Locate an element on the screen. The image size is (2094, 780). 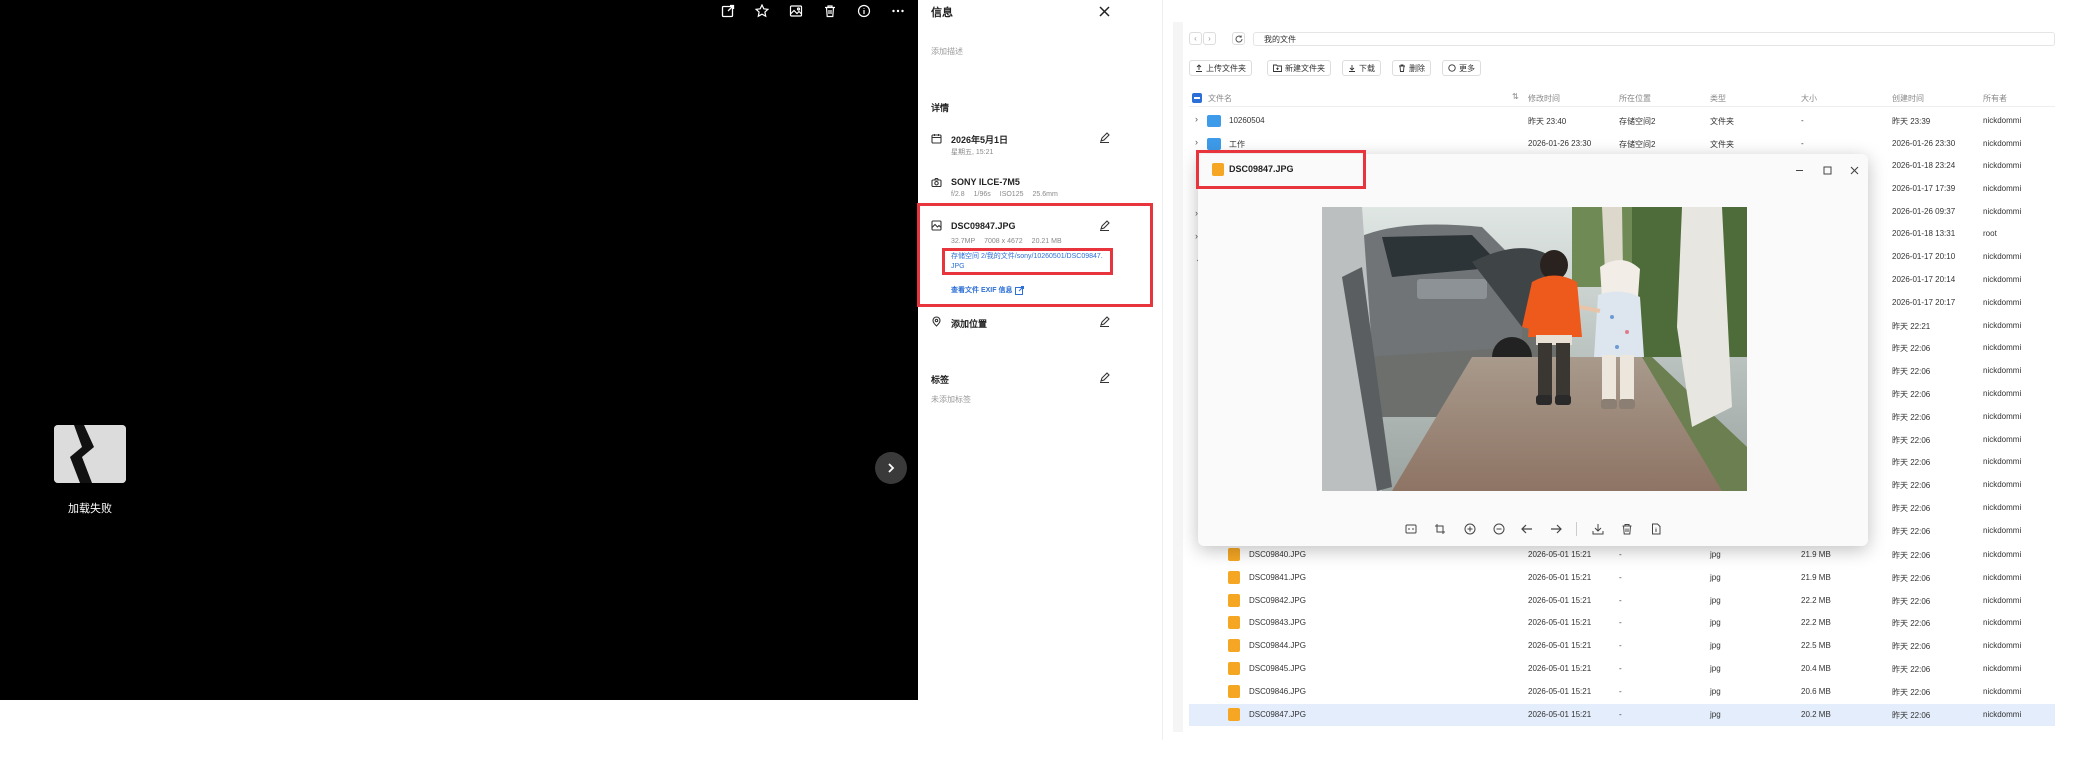
edit-tags-icon is located at coordinates (1104, 377).